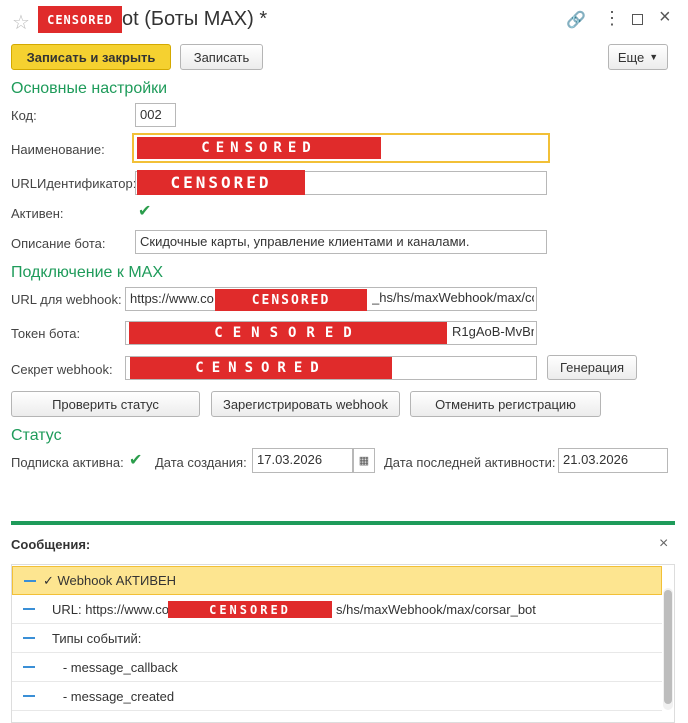  Describe the element at coordinates (74, 183) in the screenshot. I see `url-id-label: URLИдентификатор:` at that location.